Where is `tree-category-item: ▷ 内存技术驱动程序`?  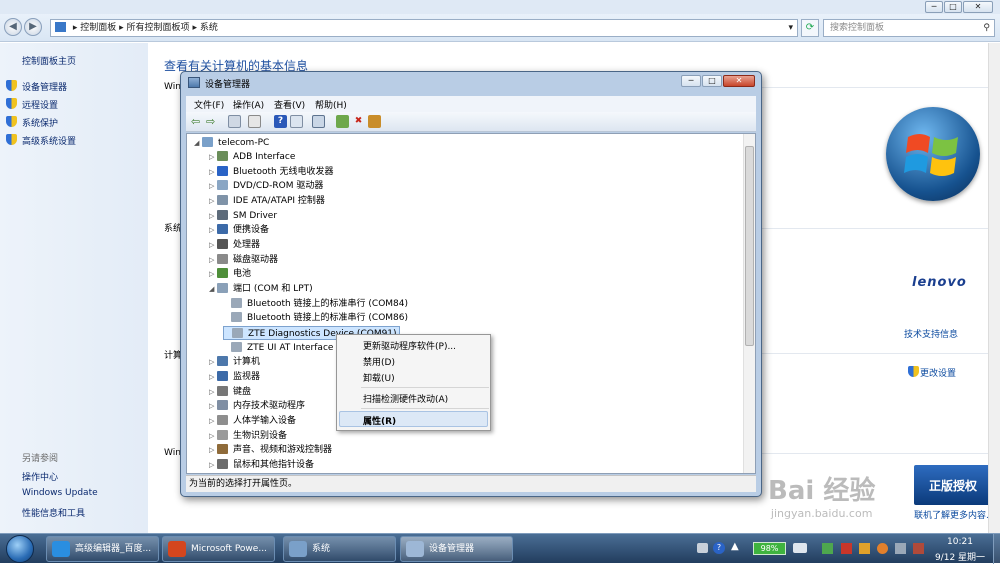
tree-category-item: ▷ 内存技术驱动程序 is located at coordinates (257, 406).